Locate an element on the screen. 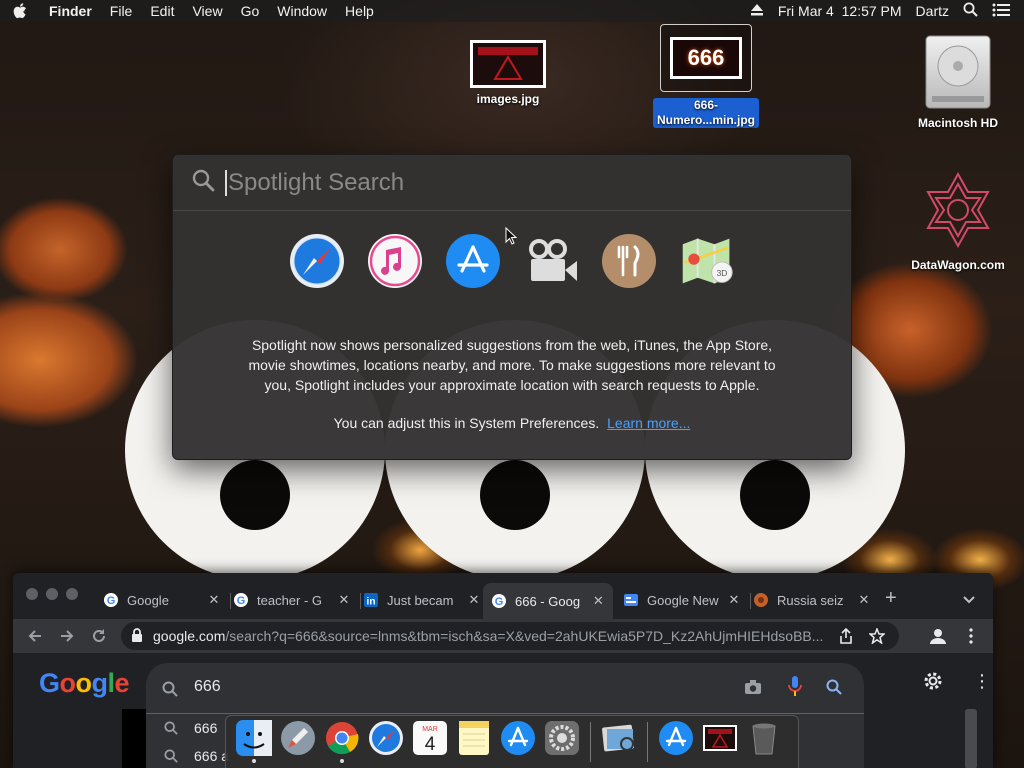 The width and height of the screenshot is (1024, 768). svg-text: 4 is located at coordinates (430, 744).